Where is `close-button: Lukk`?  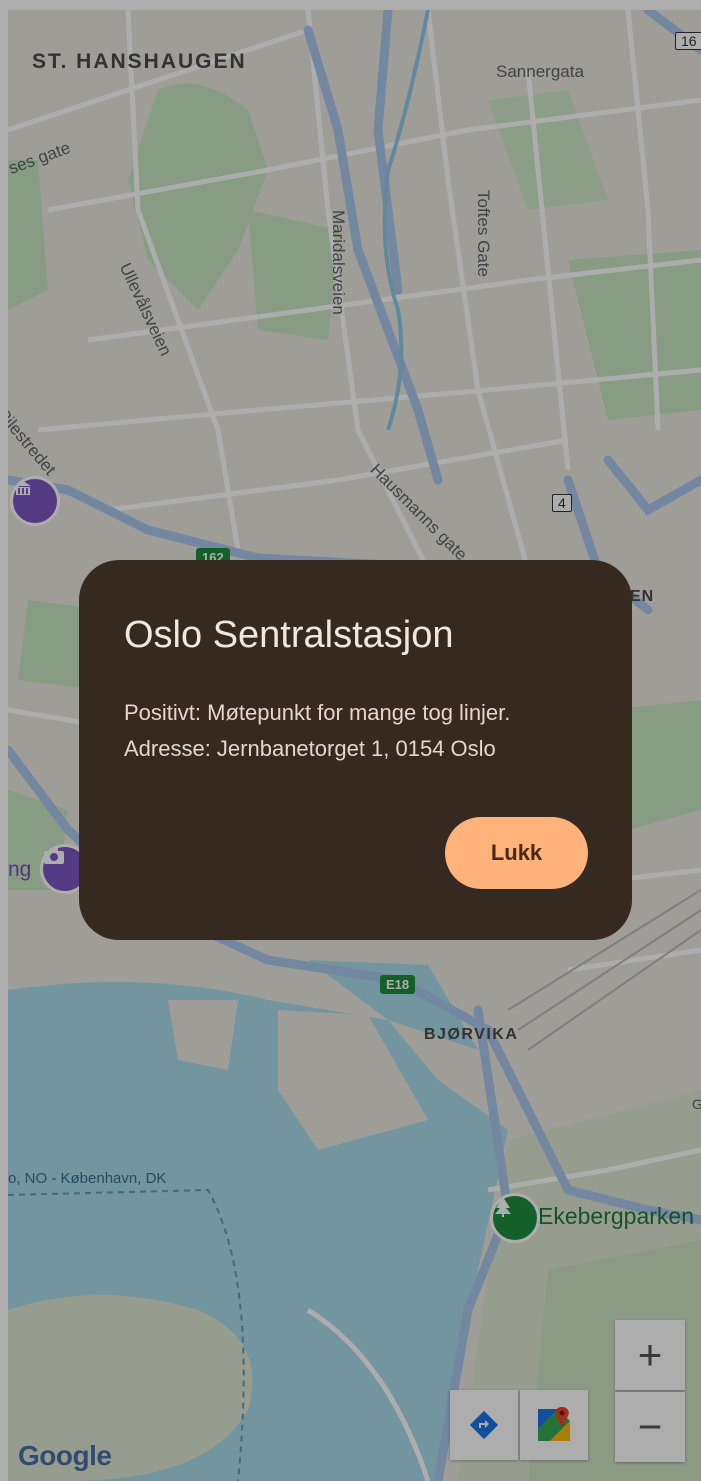 close-button: Lukk is located at coordinates (516, 853).